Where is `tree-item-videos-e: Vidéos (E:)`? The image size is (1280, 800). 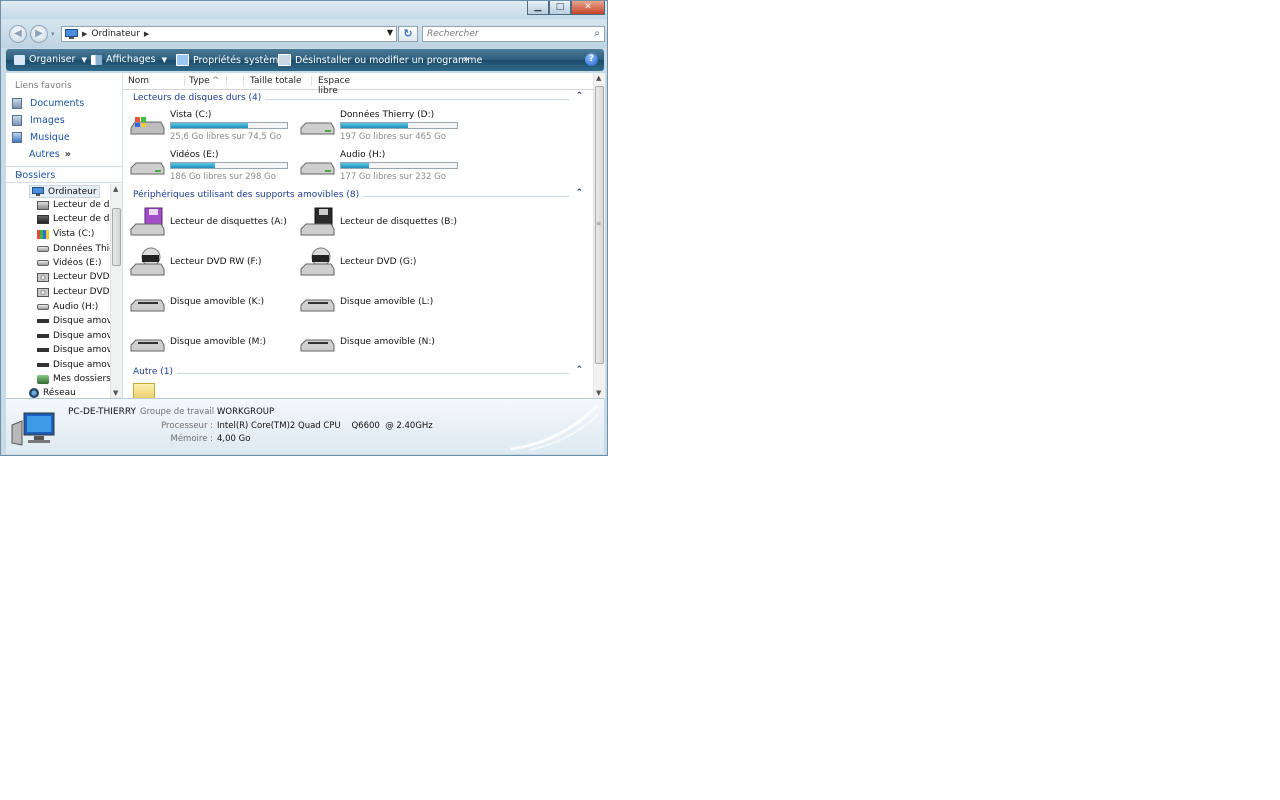
tree-item-videos-e: Vidéos (E:) is located at coordinates (69, 263).